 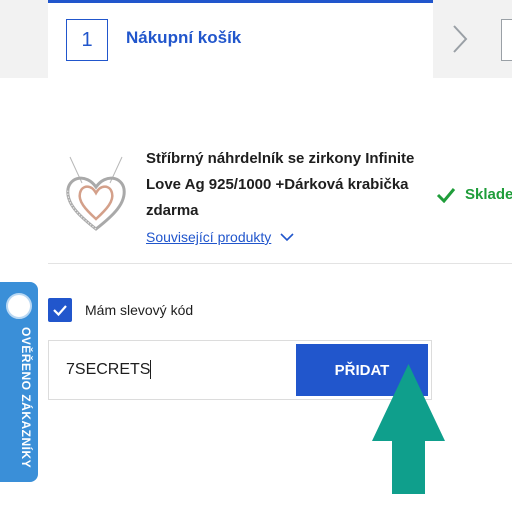 I want to click on badge-seal-icon, so click(x=19, y=306).